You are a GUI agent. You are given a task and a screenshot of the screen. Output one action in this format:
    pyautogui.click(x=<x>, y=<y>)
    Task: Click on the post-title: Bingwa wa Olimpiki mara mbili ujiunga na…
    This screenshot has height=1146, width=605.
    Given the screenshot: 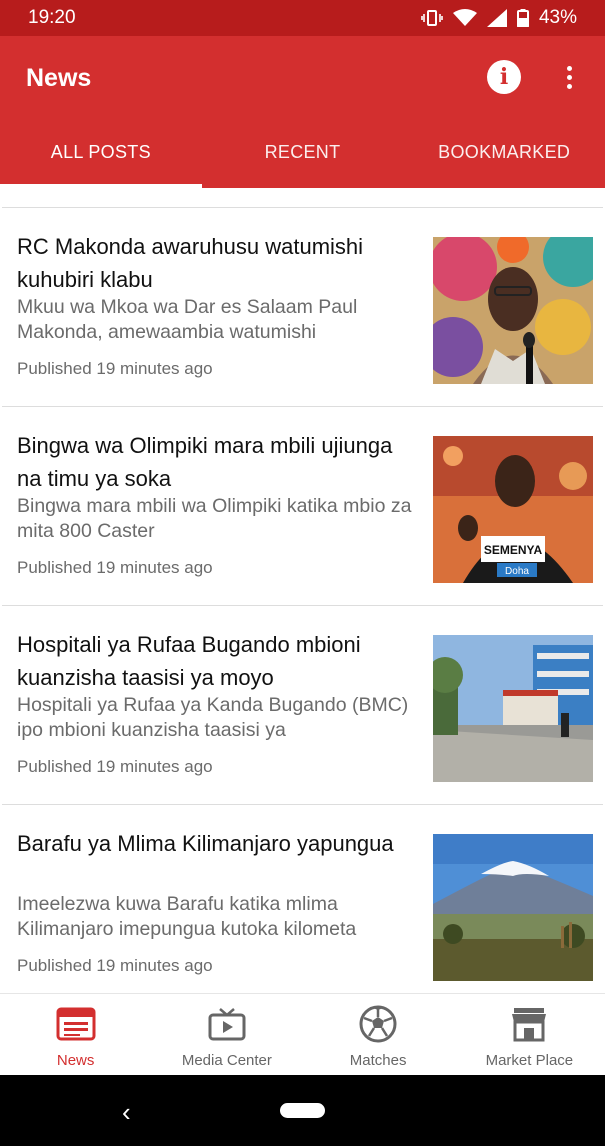 What is the action you would take?
    pyautogui.click(x=205, y=462)
    